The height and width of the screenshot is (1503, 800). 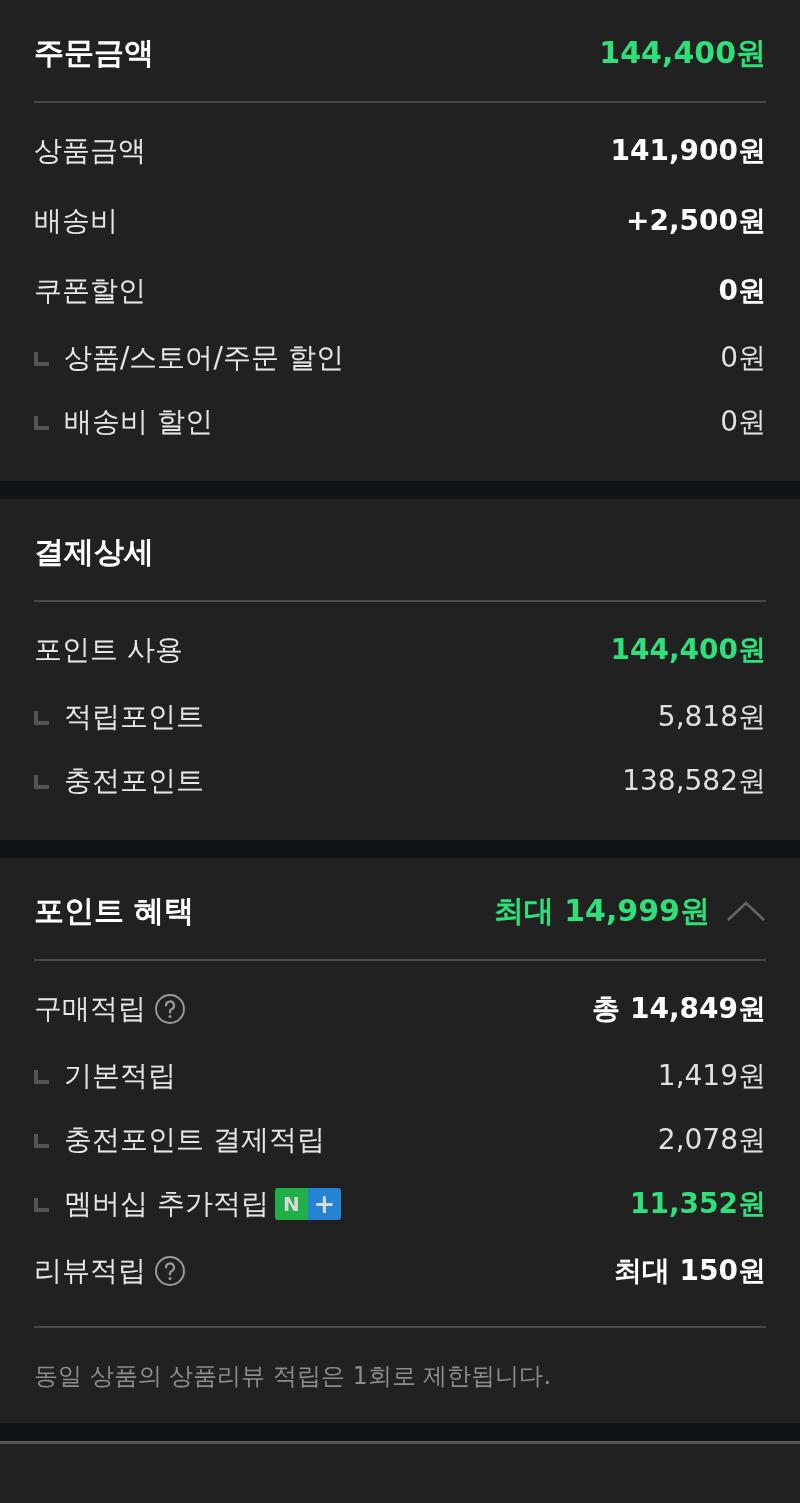 I want to click on row-value: +2,500원, so click(x=695, y=221).